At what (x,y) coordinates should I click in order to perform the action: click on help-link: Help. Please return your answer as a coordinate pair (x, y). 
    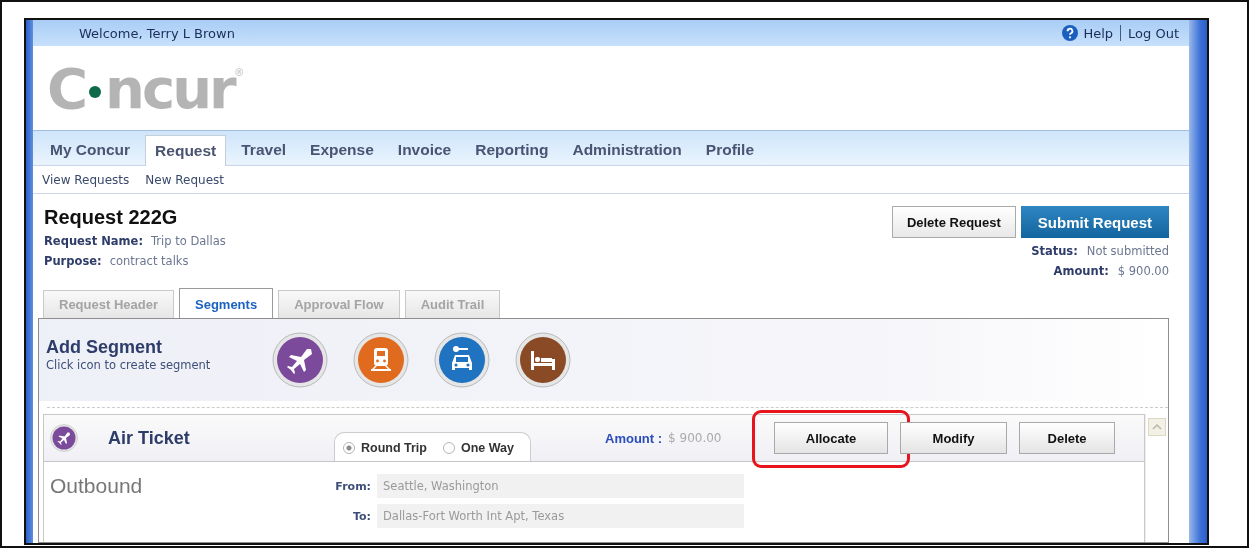
    Looking at the image, I should click on (1098, 33).